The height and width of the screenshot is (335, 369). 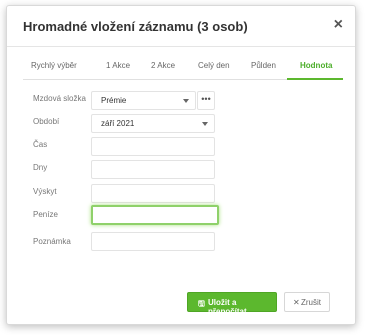 What do you see at coordinates (315, 79) in the screenshot?
I see `active-tab-indicator` at bounding box center [315, 79].